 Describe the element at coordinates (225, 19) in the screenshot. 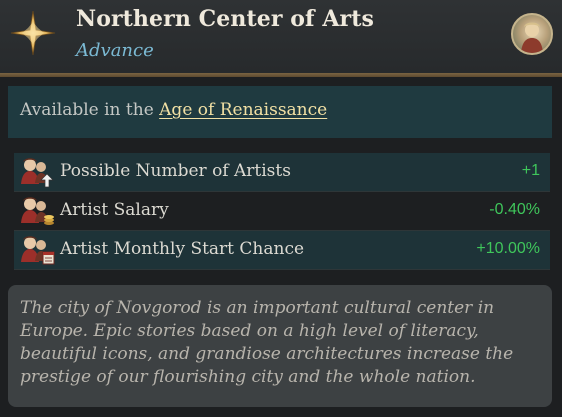

I see `advance-title: Northern Center of Arts` at that location.